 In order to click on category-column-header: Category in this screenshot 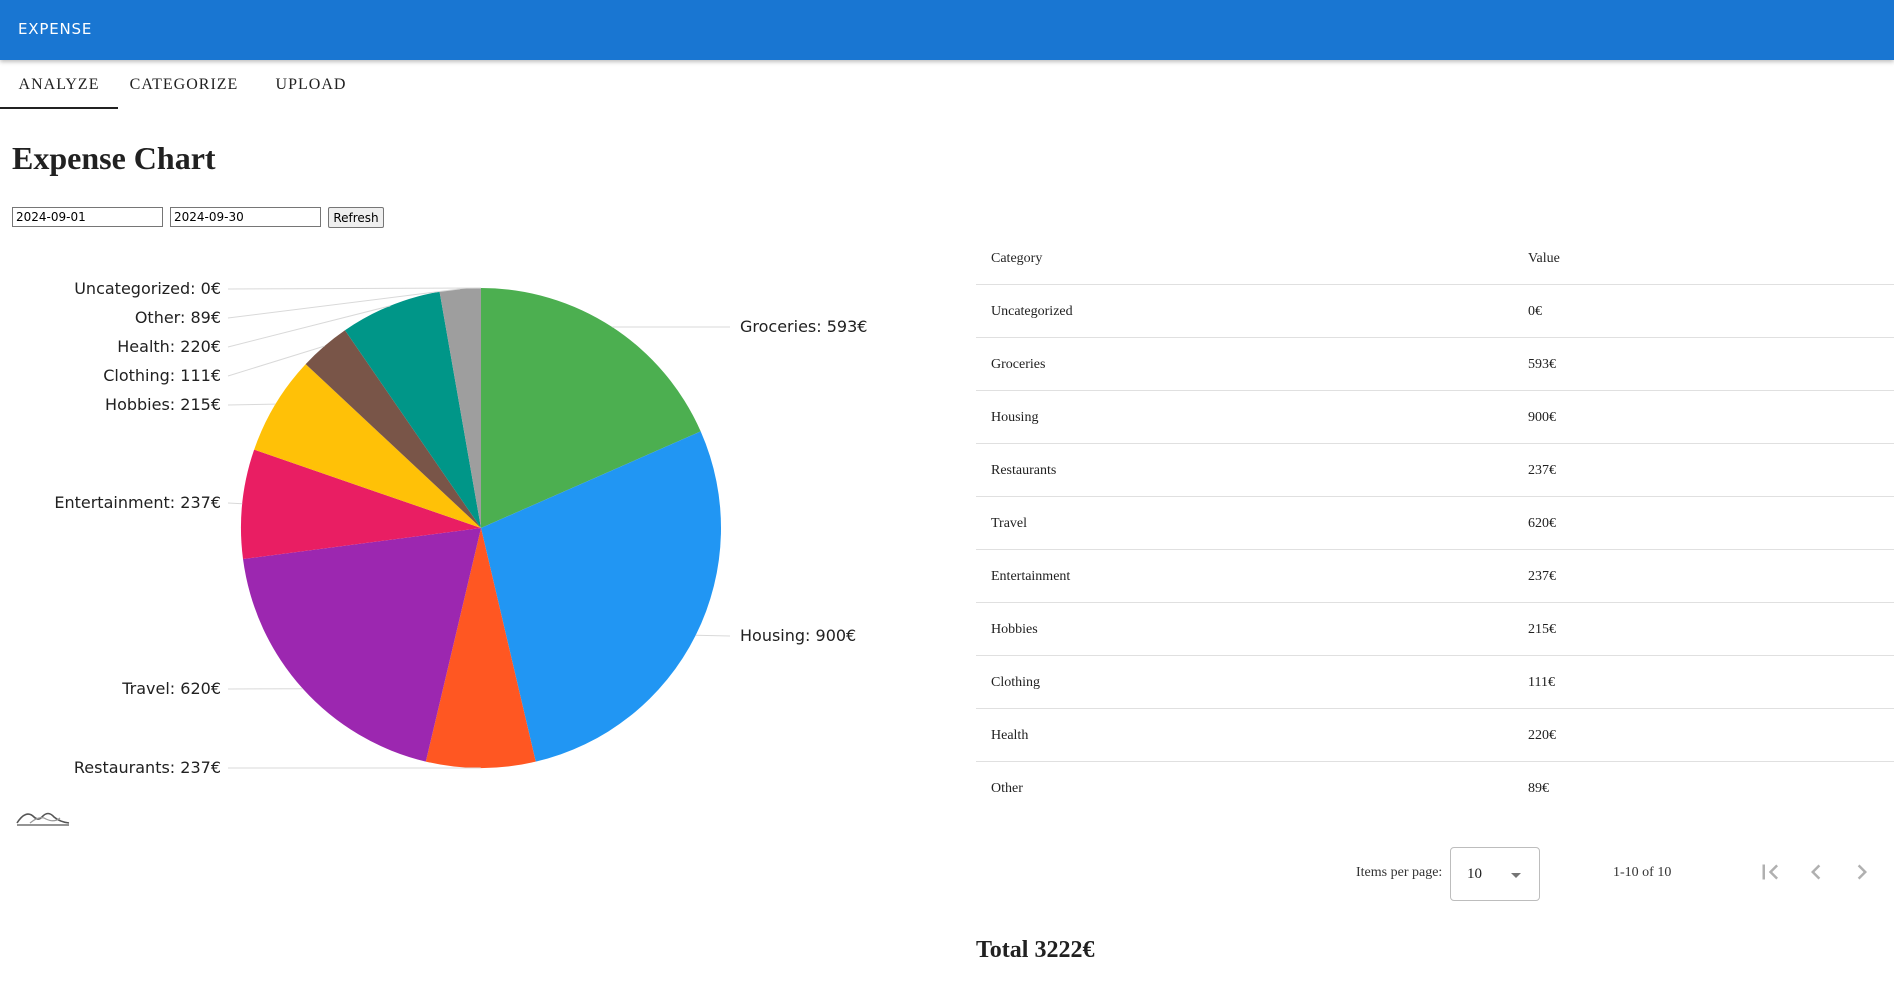, I will do `click(1017, 258)`.